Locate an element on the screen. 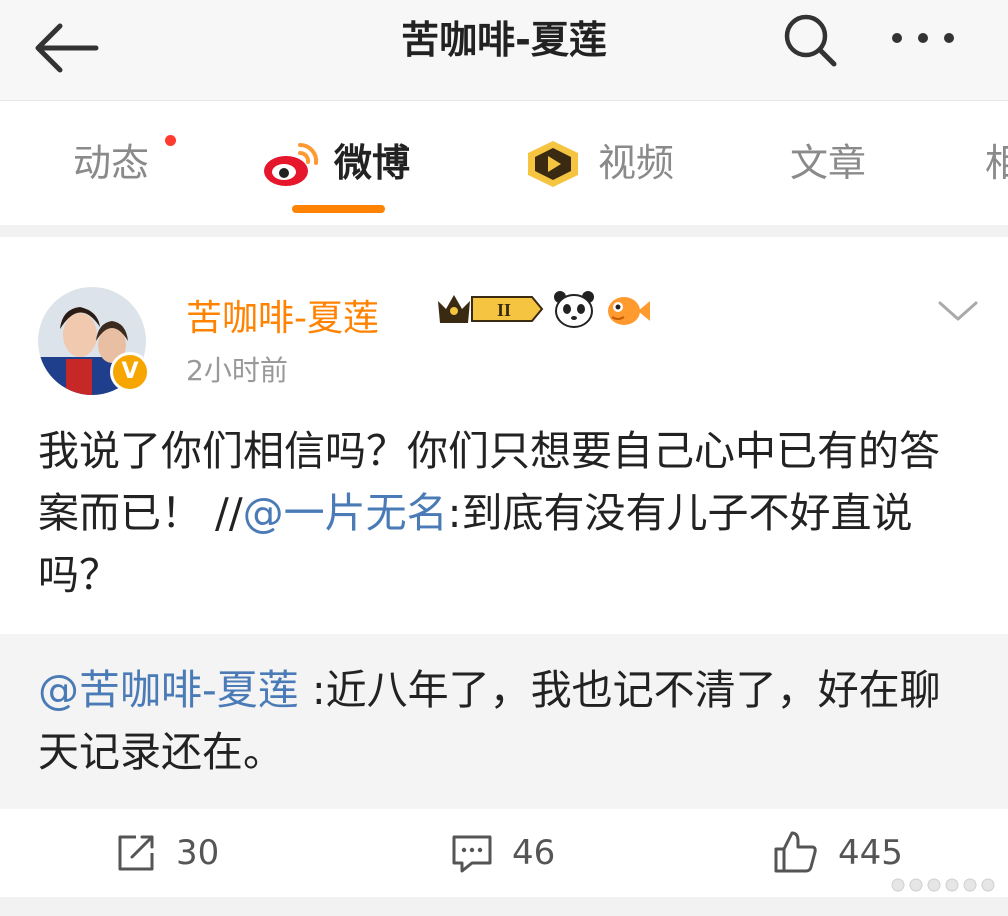 The image size is (1008, 916). watermark-dots is located at coordinates (943, 885).